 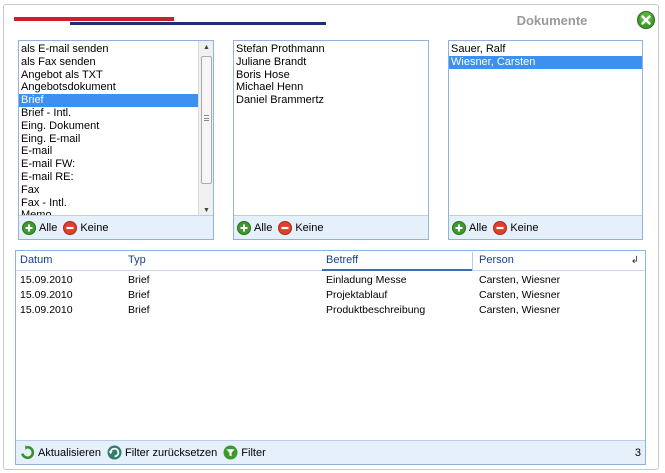 I want to click on thumb-grip-icon, so click(x=206, y=118).